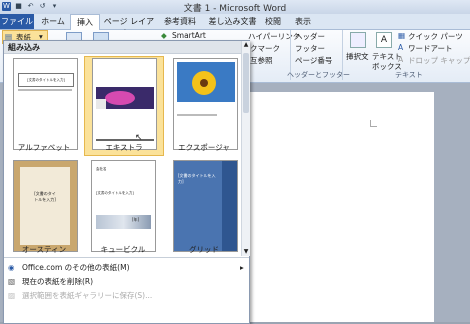 The width and height of the screenshot is (470, 324). I want to click on cover-thumbnail: 会社名 [文書のタイトルを入力] [年], so click(123, 206).